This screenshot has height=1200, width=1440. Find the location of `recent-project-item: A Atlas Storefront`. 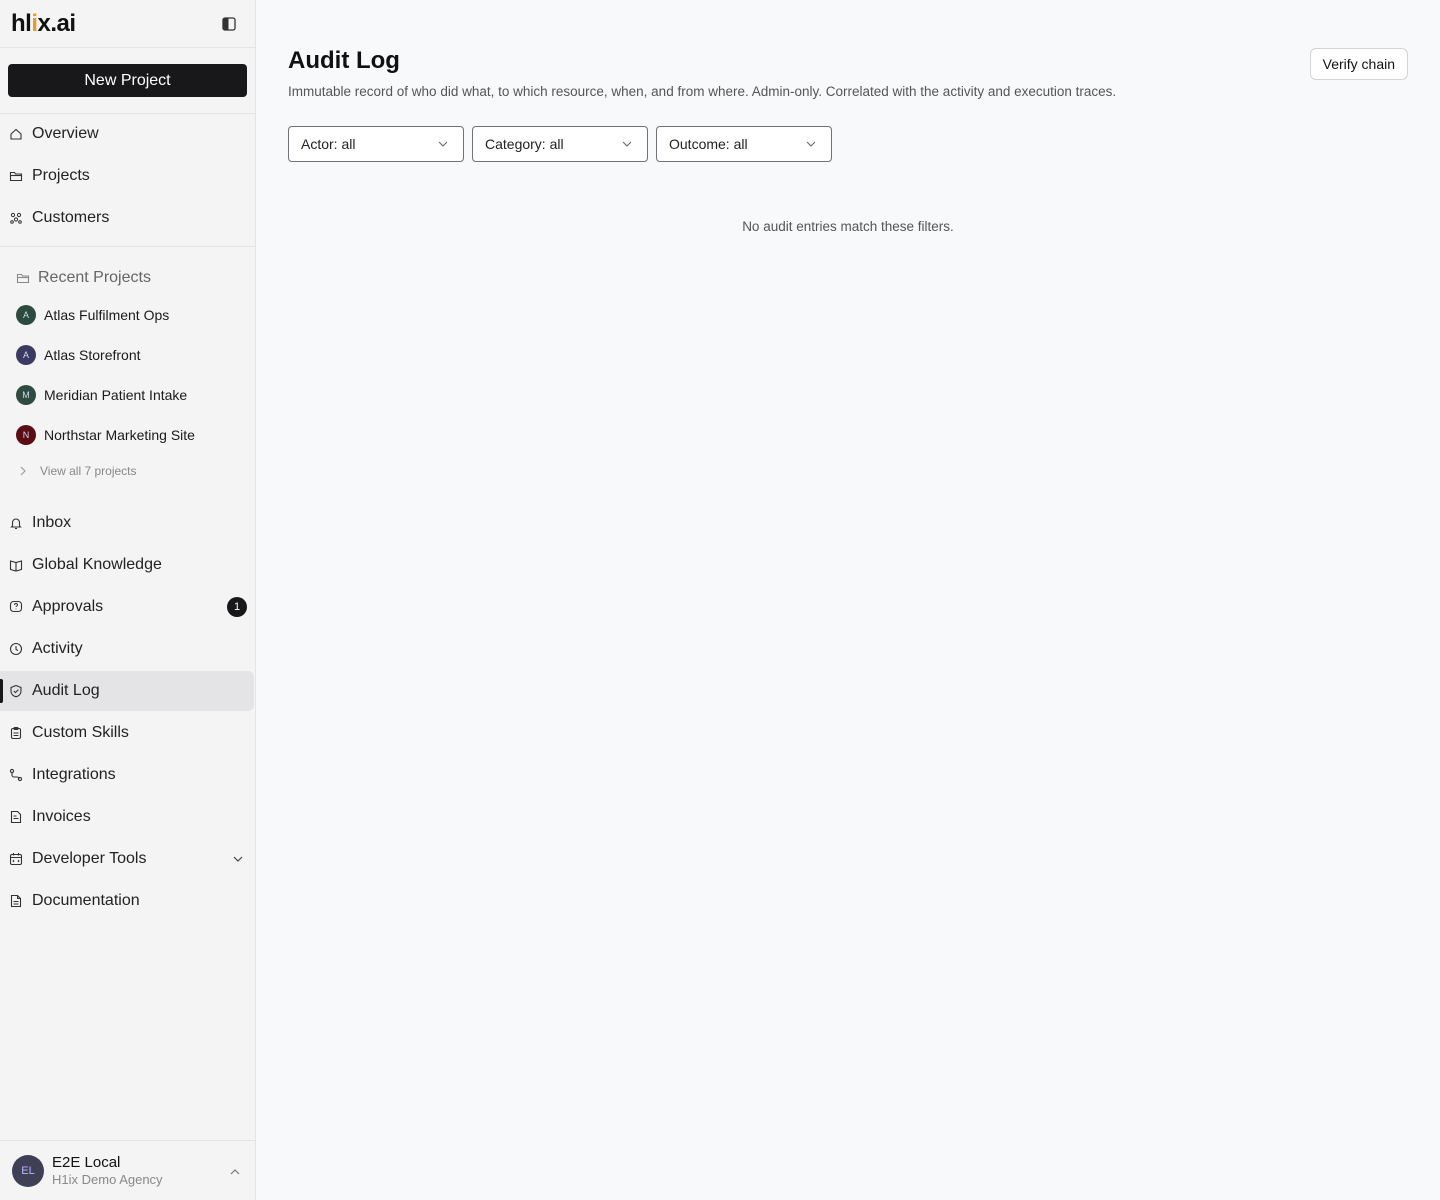

recent-project-item: A Atlas Storefront is located at coordinates (127, 355).